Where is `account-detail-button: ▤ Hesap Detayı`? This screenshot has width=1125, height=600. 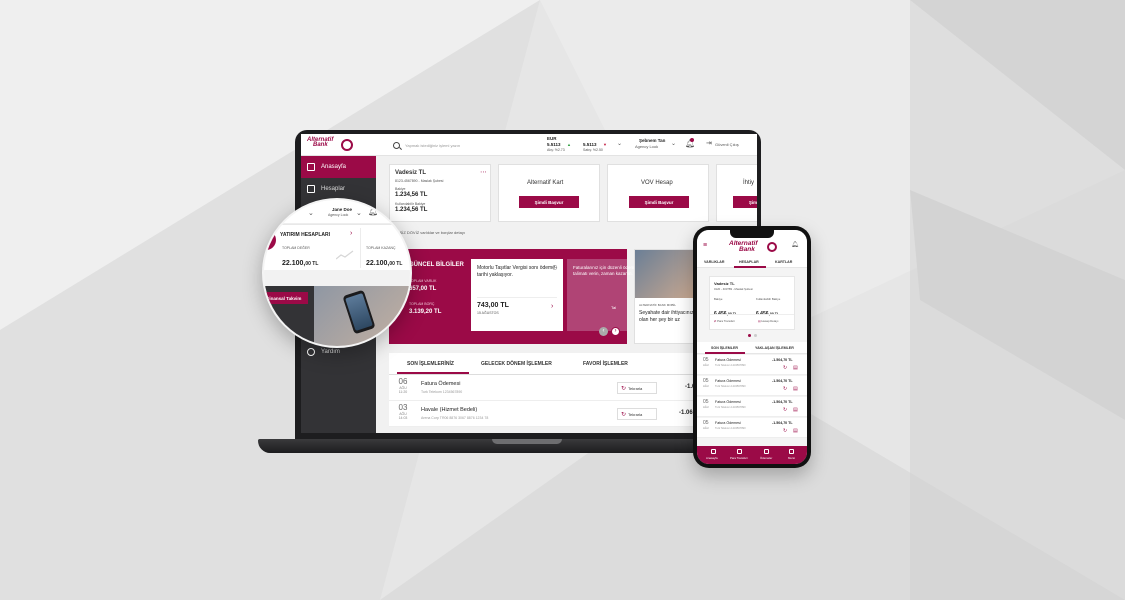
account-detail-button: ▤ Hesap Detayı is located at coordinates (768, 321).